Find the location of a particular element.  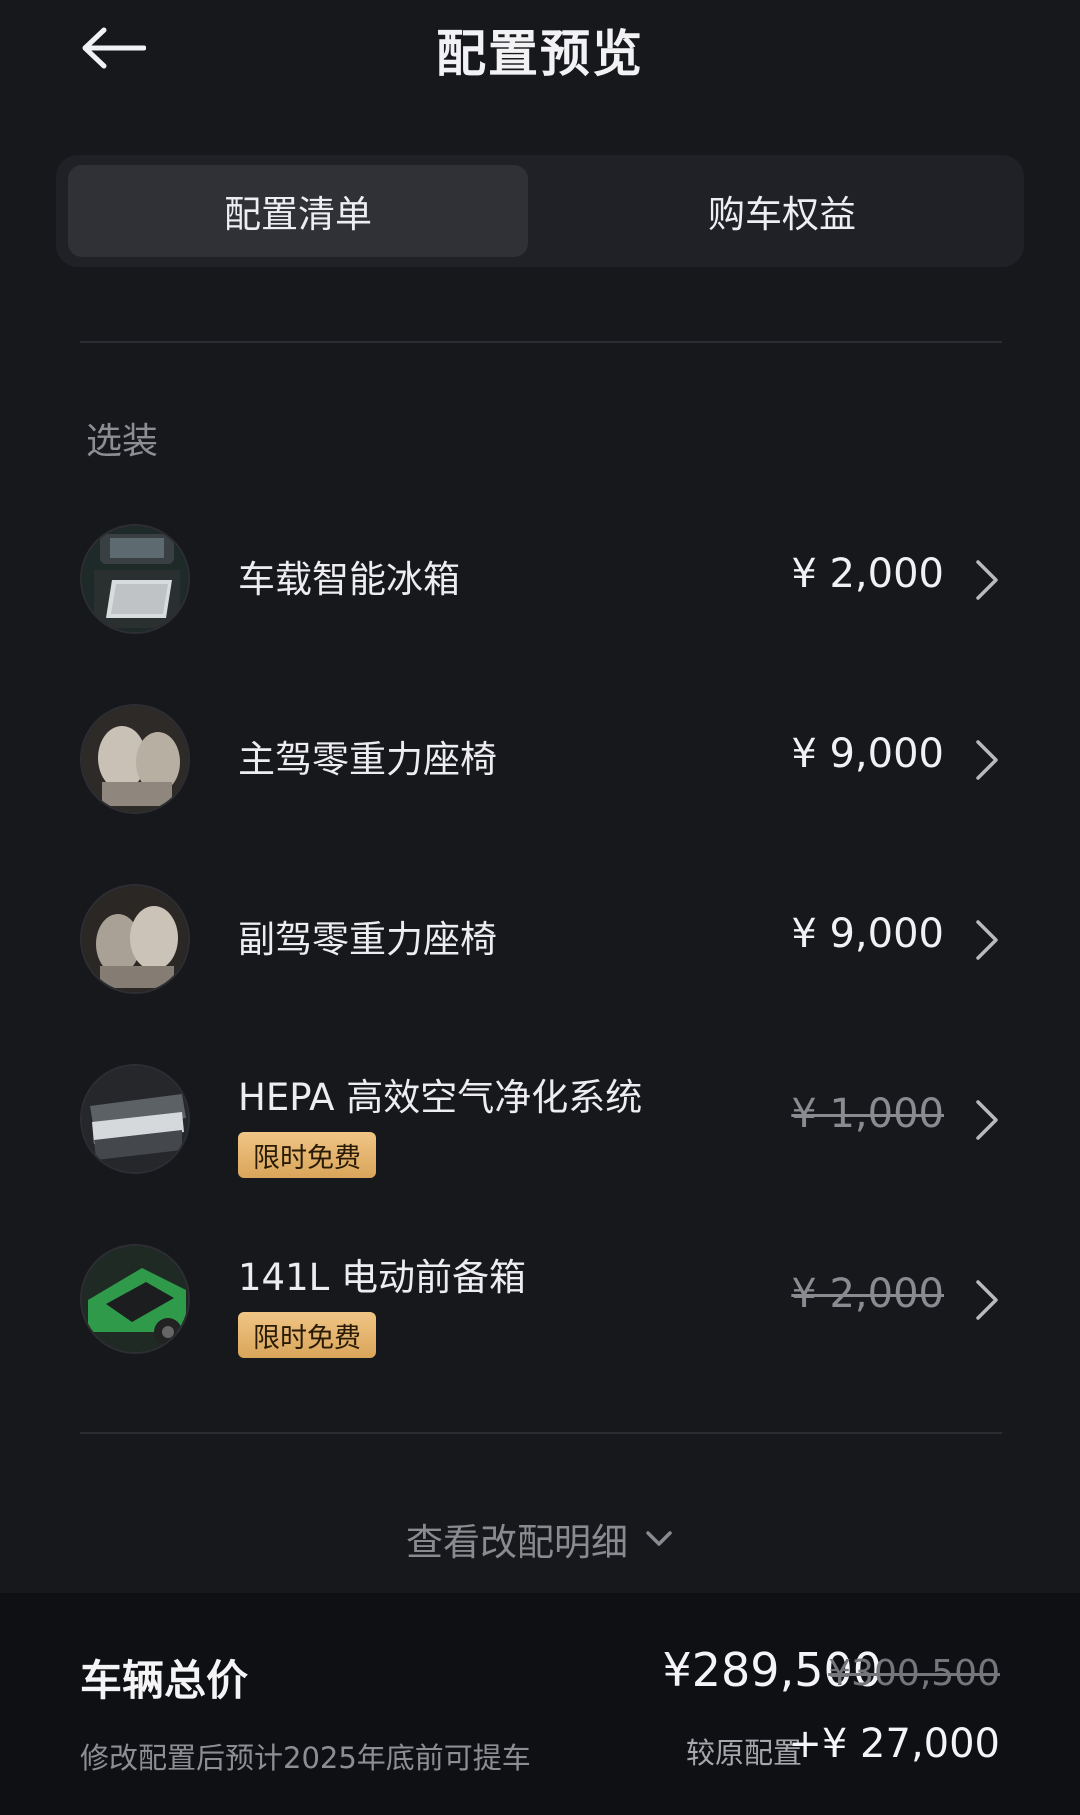

tab-purchase-benefits: 购车权益 is located at coordinates (782, 211).